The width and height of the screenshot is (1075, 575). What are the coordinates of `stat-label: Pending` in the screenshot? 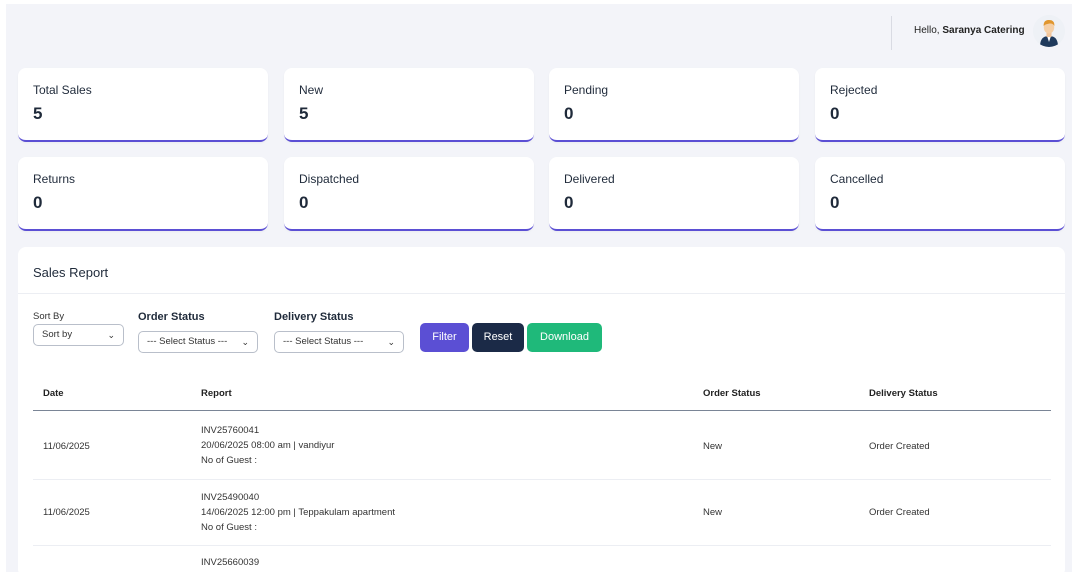 It's located at (586, 90).